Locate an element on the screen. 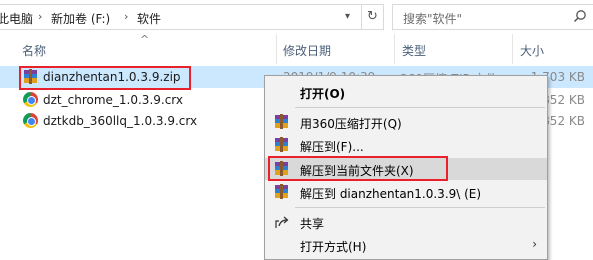 Image resolution: width=593 pixels, height=260 pixels. search-placeholder: 搜索"软件" is located at coordinates (433, 19).